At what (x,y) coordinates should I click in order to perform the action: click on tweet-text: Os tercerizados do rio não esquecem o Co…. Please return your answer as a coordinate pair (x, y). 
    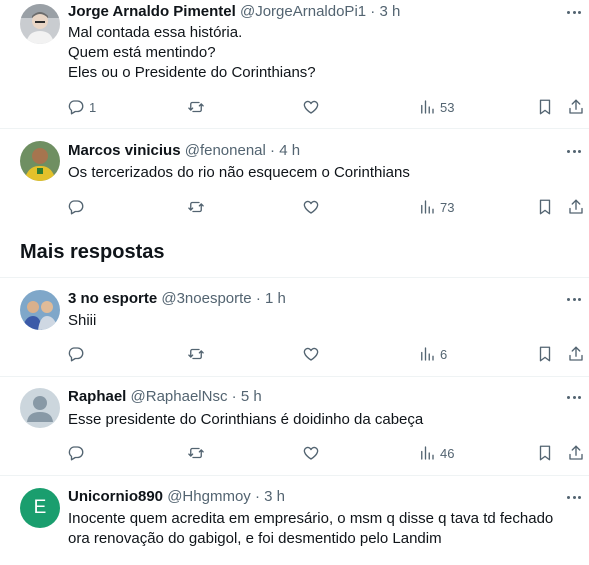
    Looking at the image, I should click on (323, 173).